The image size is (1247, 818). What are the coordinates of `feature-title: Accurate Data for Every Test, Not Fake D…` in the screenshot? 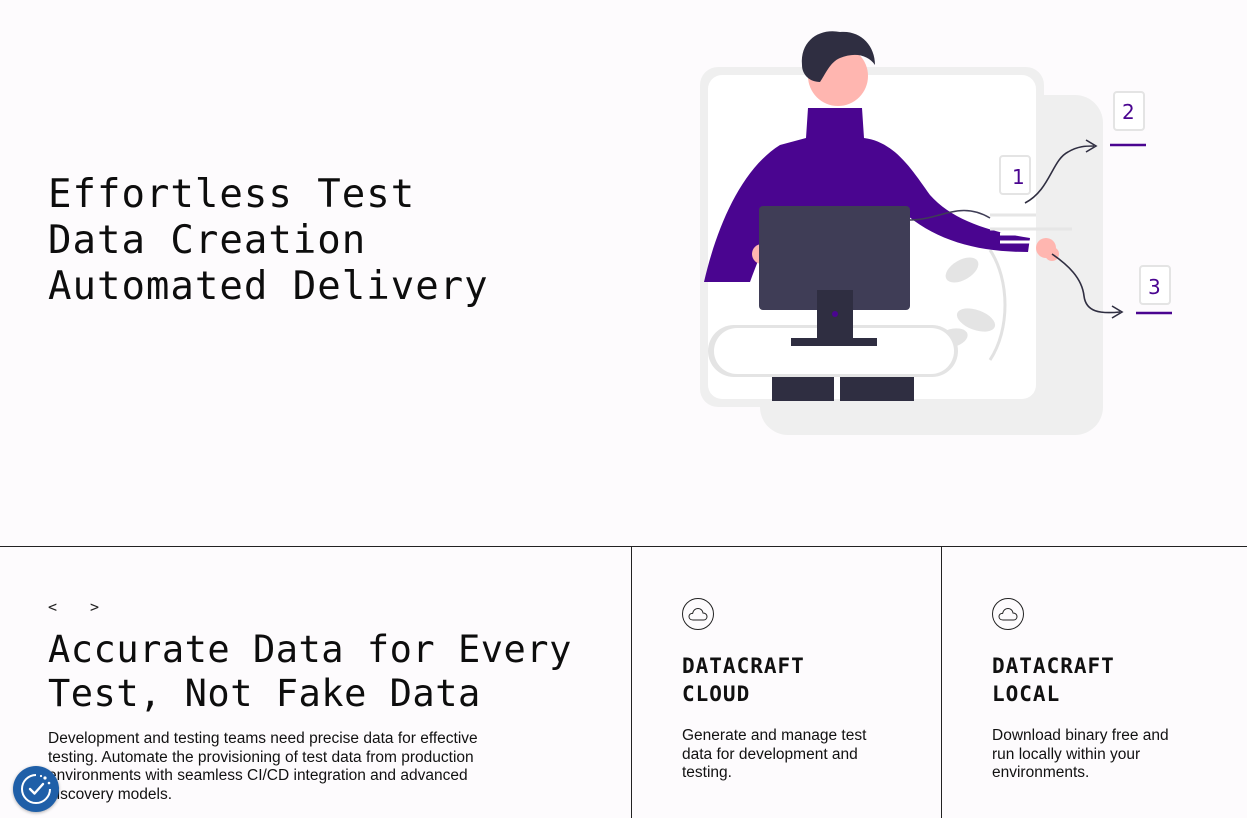 It's located at (310, 672).